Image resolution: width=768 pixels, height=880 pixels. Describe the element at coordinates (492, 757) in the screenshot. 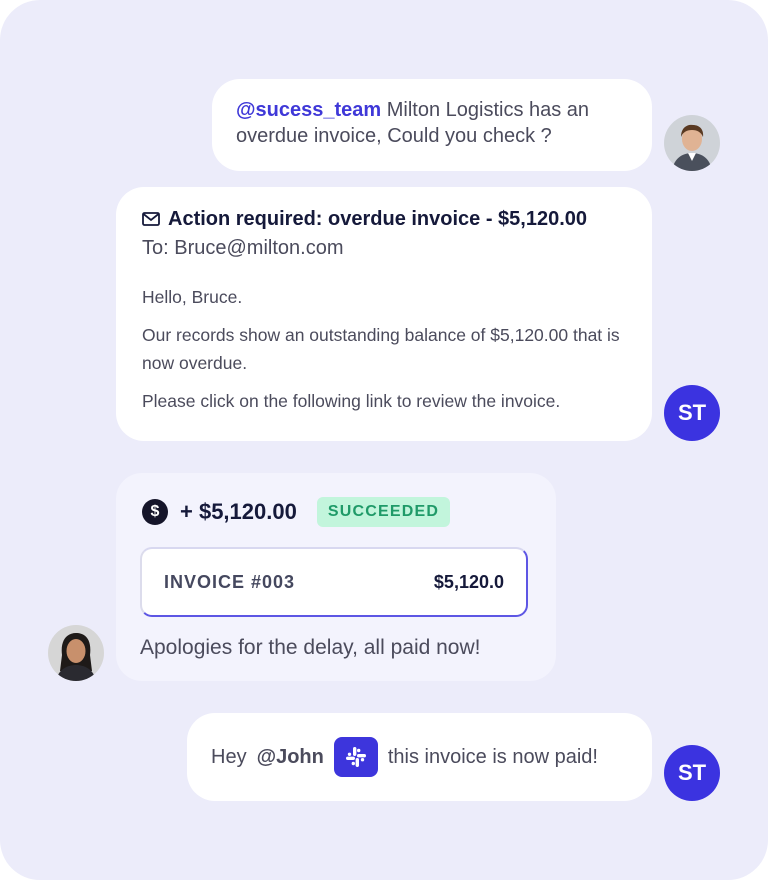

I see `message-body: this invoice is now paid!` at that location.